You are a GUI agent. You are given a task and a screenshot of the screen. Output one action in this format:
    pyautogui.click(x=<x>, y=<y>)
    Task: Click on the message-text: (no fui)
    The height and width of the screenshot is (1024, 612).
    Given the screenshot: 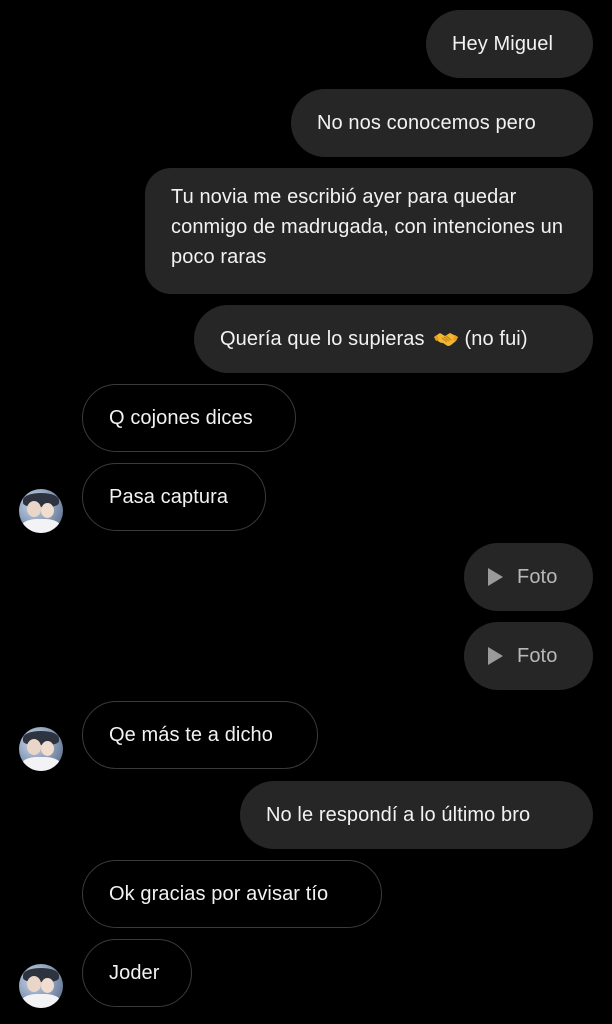 What is the action you would take?
    pyautogui.click(x=496, y=339)
    